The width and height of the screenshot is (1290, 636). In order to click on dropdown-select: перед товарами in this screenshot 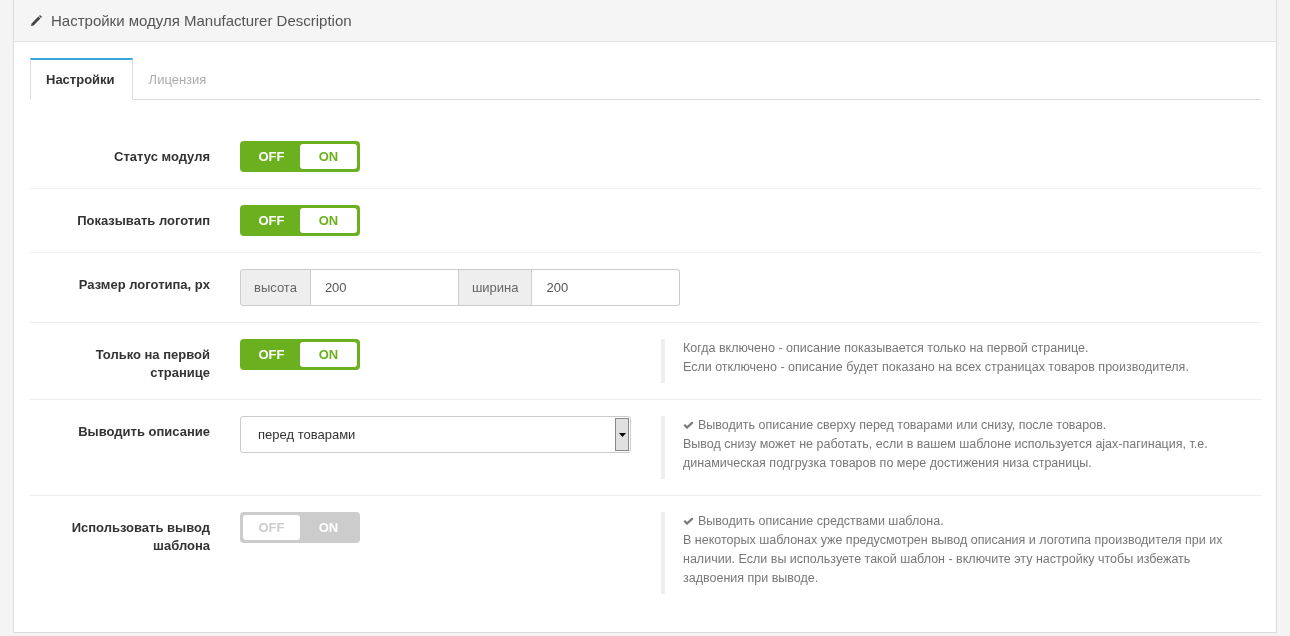, I will do `click(435, 434)`.